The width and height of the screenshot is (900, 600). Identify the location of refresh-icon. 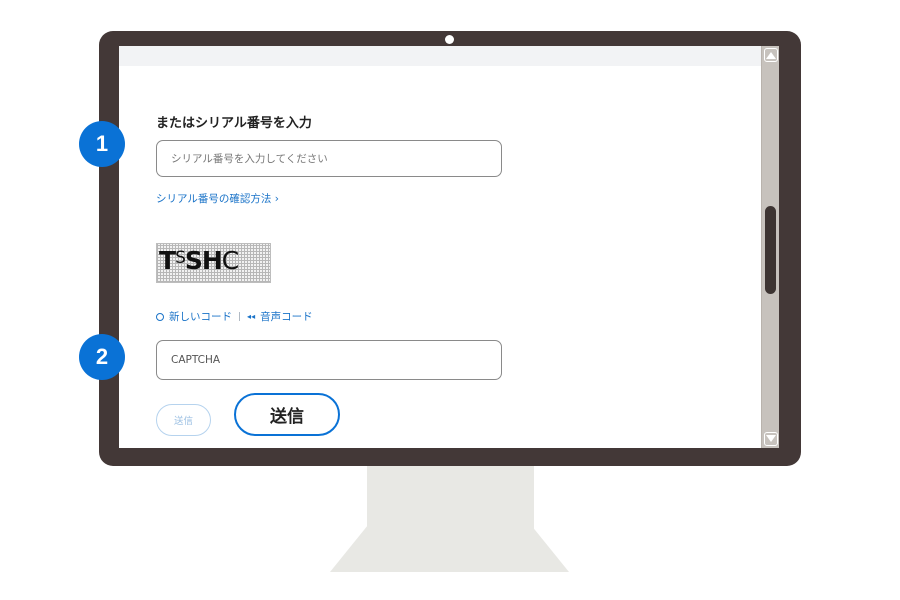
(160, 316).